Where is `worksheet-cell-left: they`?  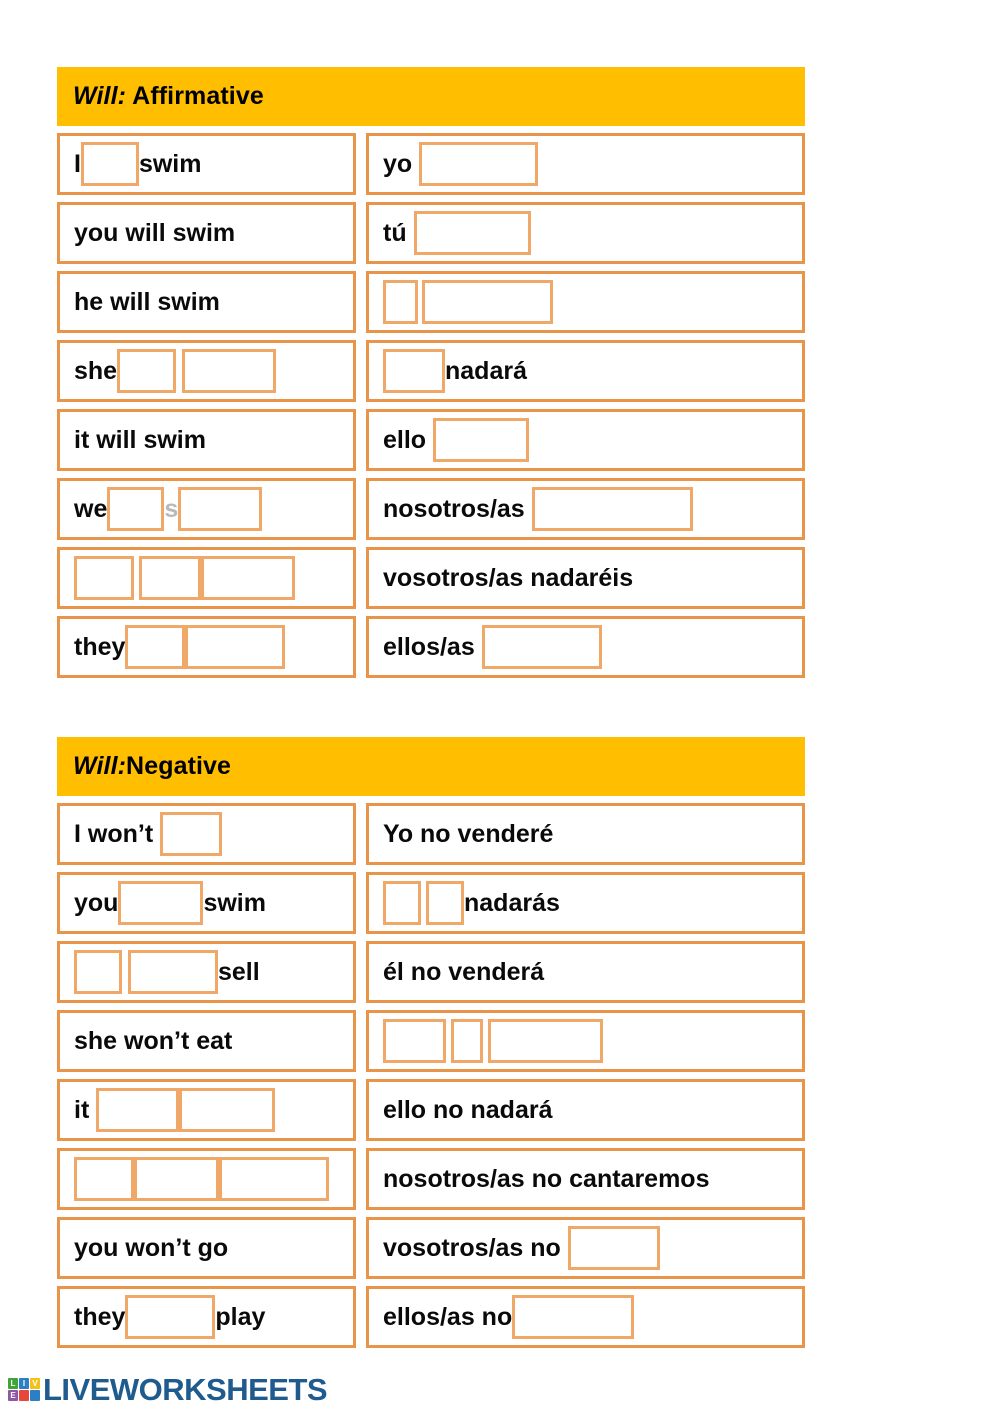
worksheet-cell-left: they is located at coordinates (206, 647).